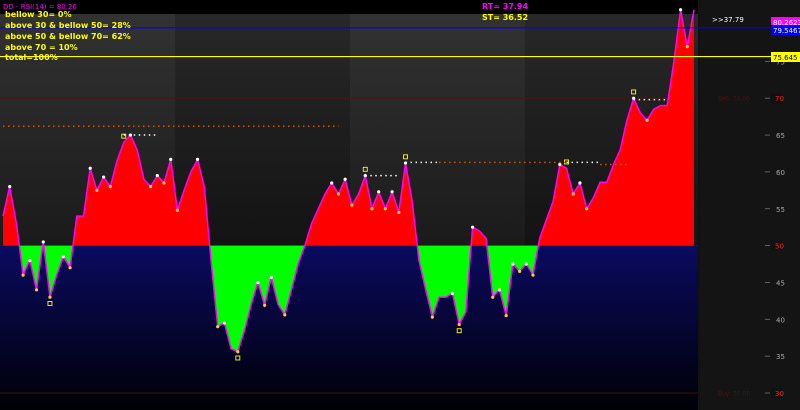  What do you see at coordinates (38, 14) in the screenshot?
I see `stat-below-30: bellow 30= 0%` at bounding box center [38, 14].